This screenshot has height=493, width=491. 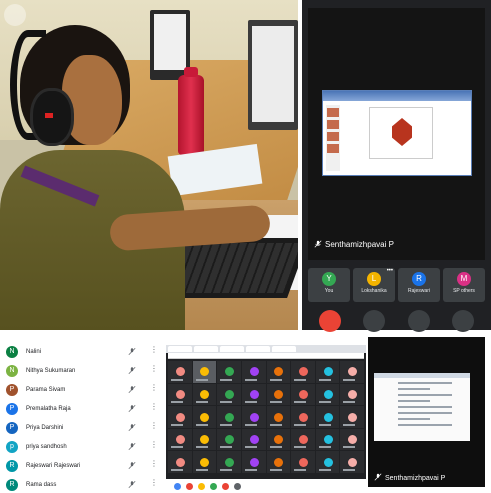 I want to click on list-item: P Priya Darshini ⋮, so click(x=82, y=427).